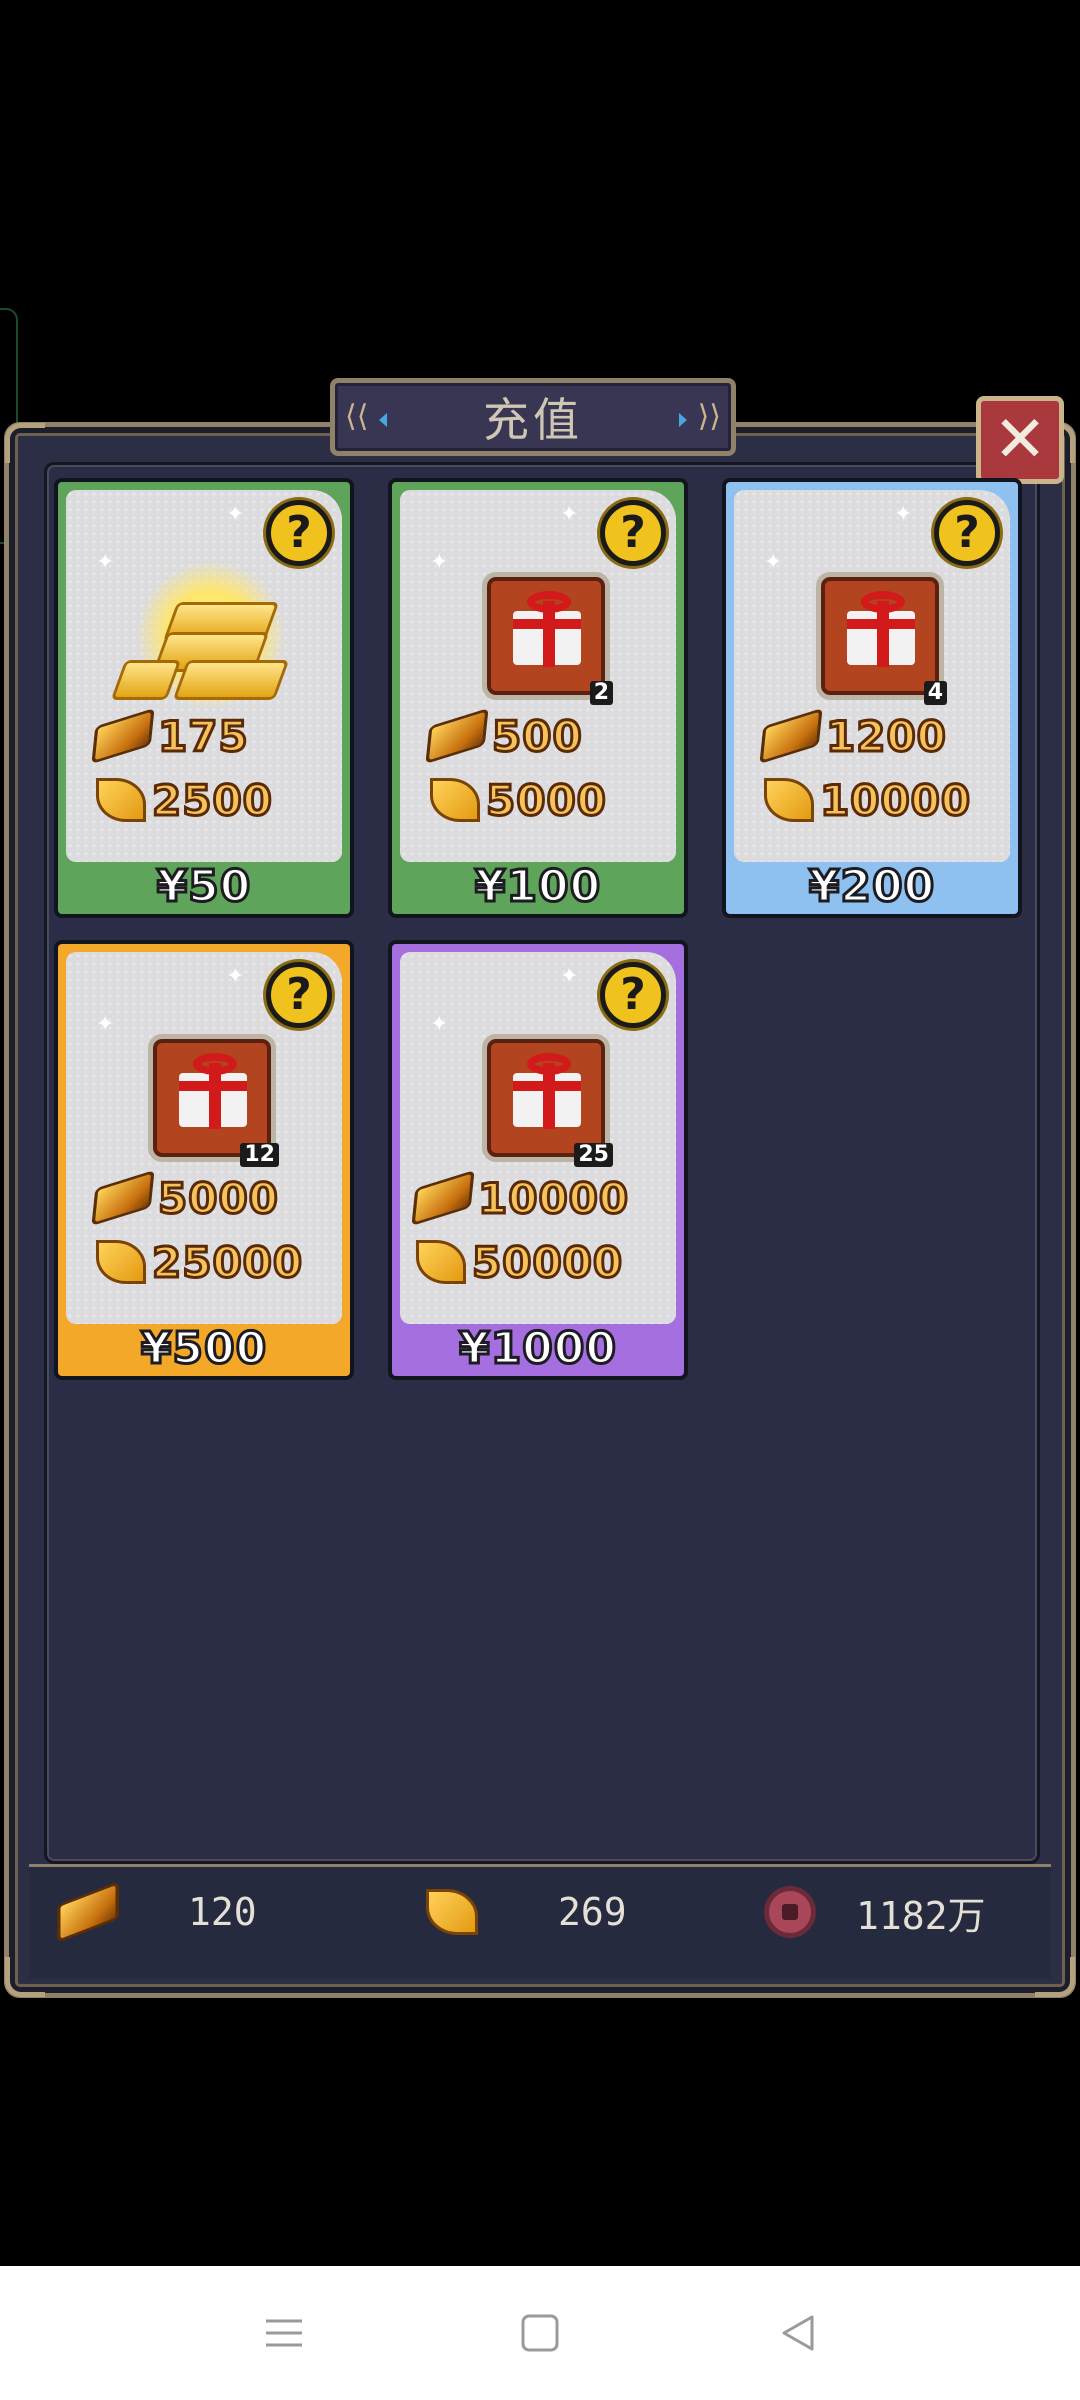  Describe the element at coordinates (212, 800) in the screenshot. I see `leaf-amount: 2500` at that location.